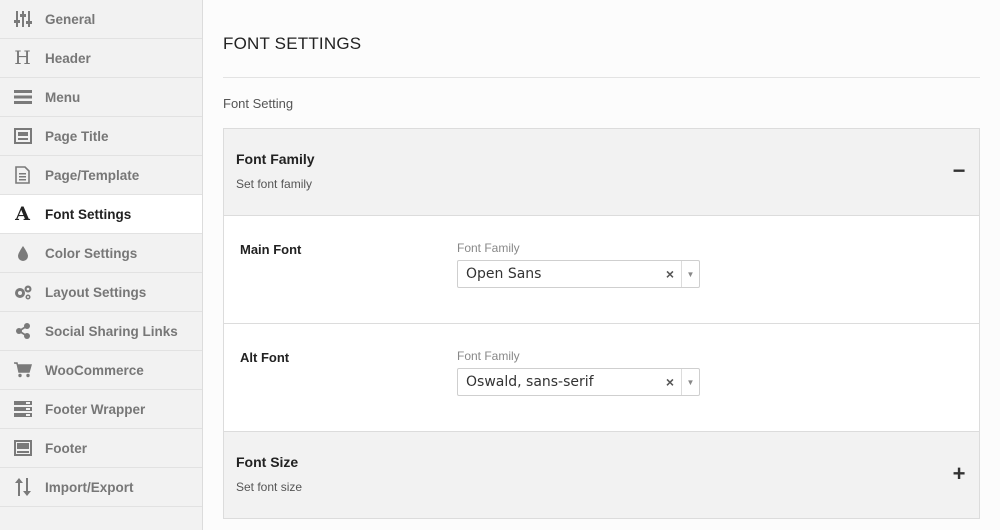  I want to click on panel-title: Font Family, so click(275, 159).